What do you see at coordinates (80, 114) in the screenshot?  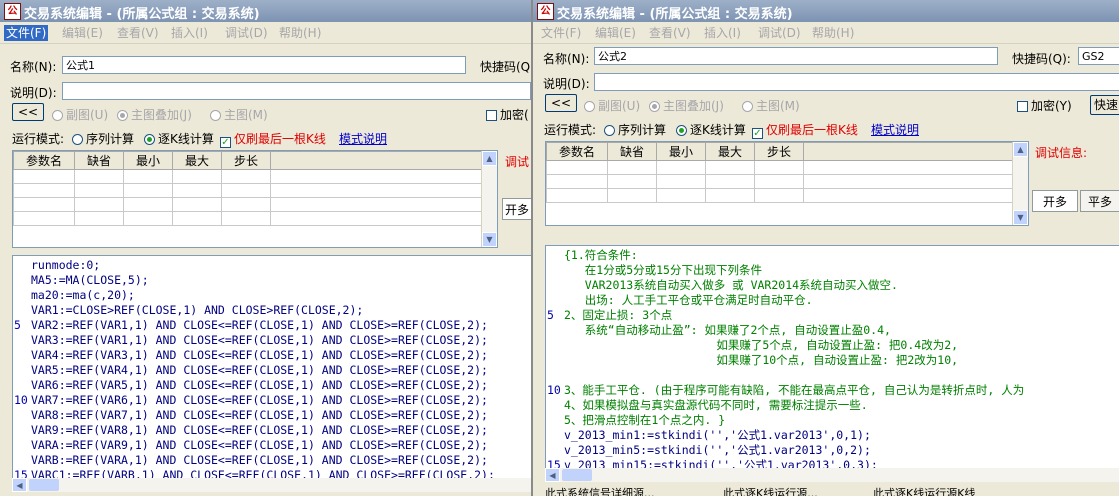 I see `left-mode-sub: 副图(U)` at bounding box center [80, 114].